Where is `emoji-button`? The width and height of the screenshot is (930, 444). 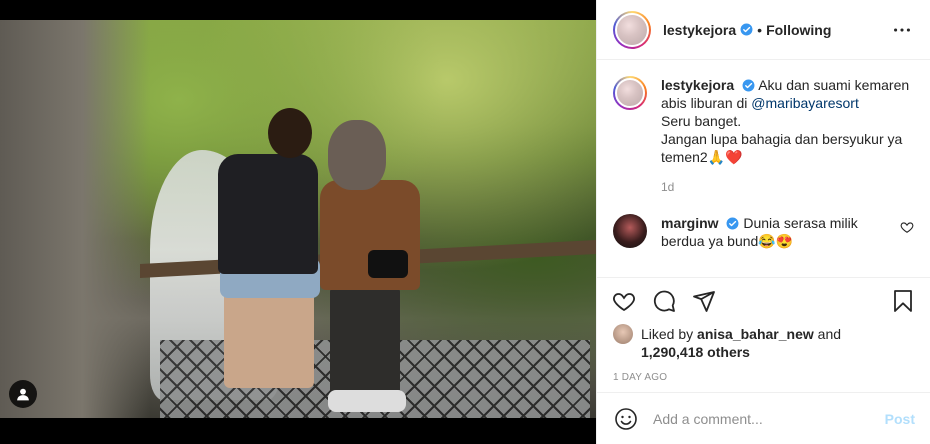 emoji-button is located at coordinates (626, 419).